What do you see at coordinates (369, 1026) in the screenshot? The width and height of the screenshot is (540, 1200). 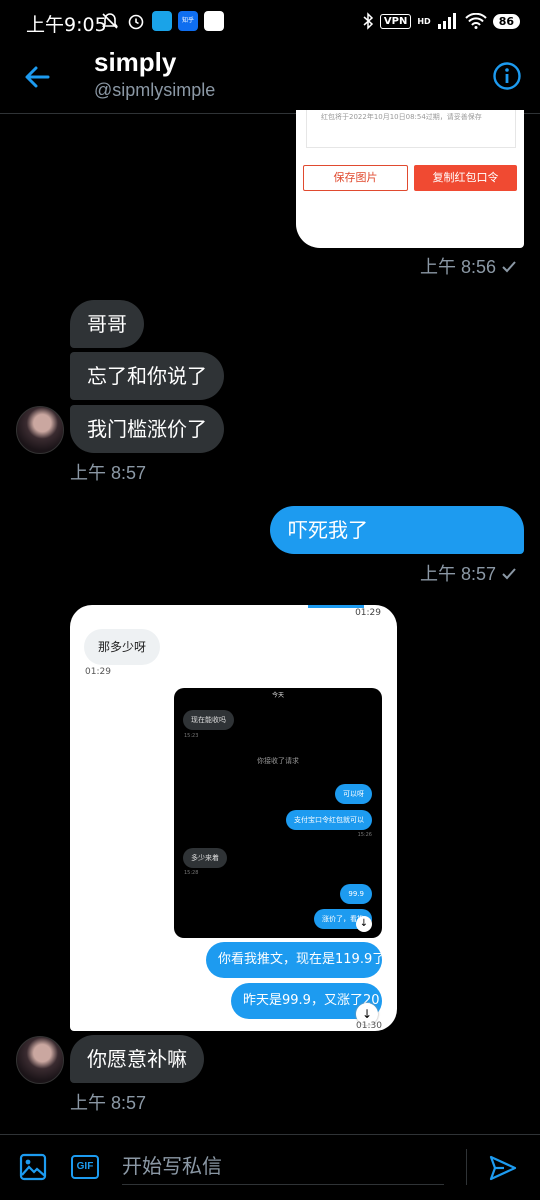 I see `screenshot-time: 01:30` at bounding box center [369, 1026].